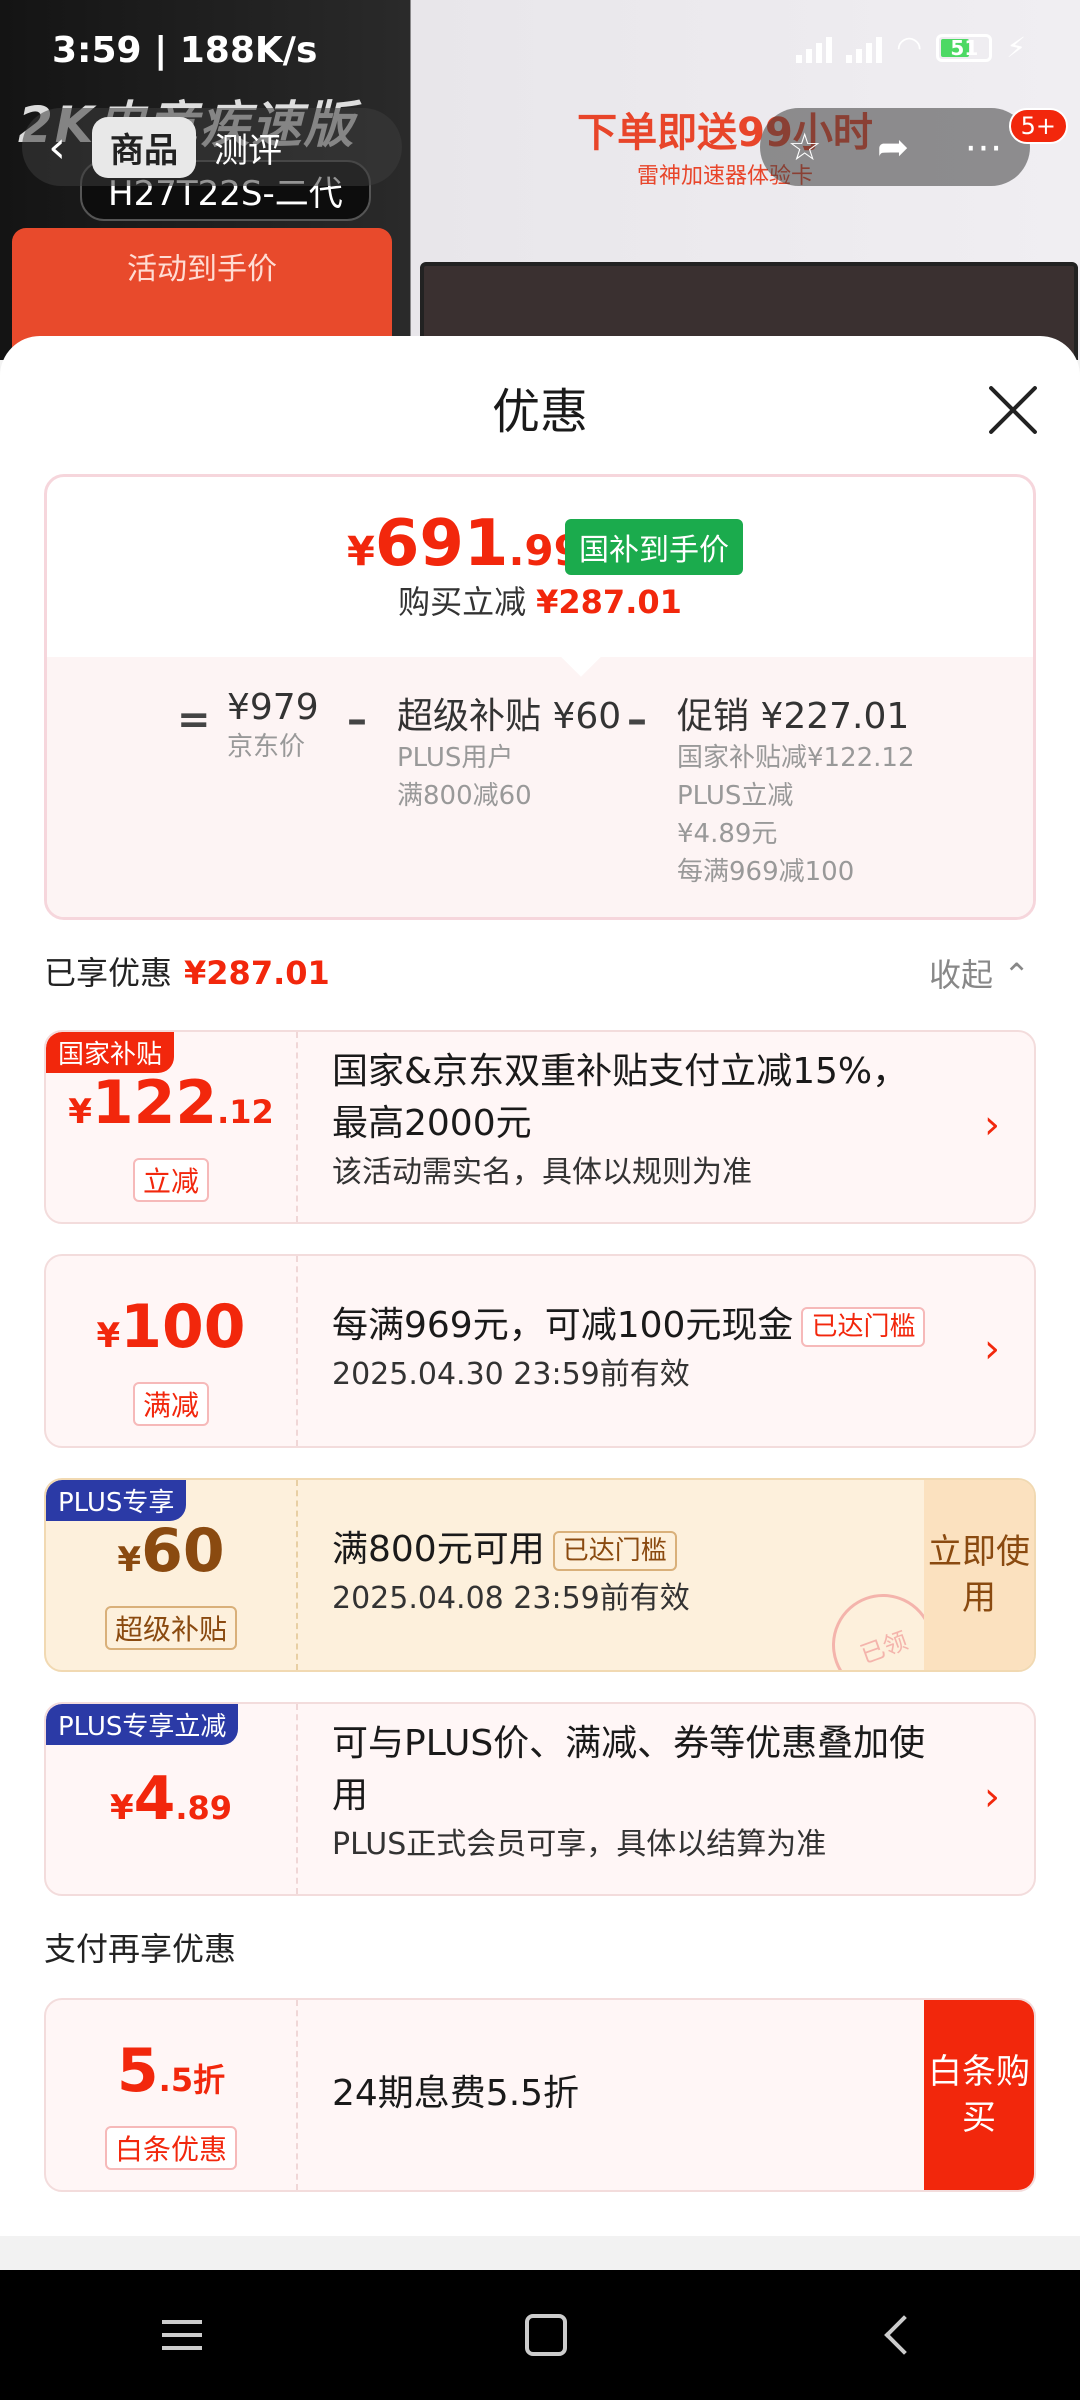 The image size is (1080, 2400). I want to click on top-nav: ‹ 商品 测评, so click(212, 147).